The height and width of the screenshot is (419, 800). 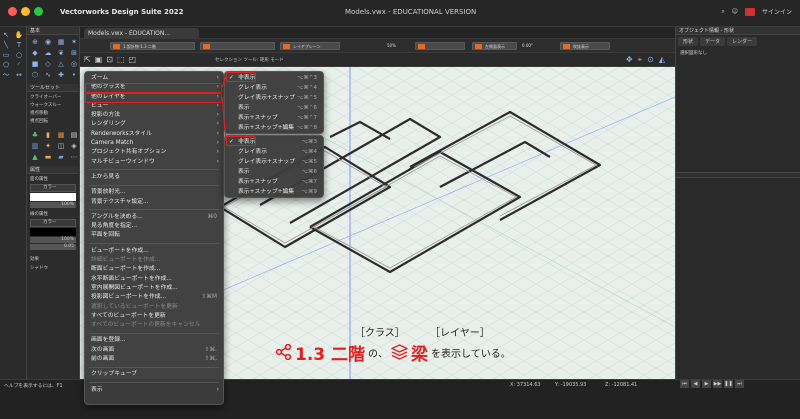 What do you see at coordinates (48, 53) in the screenshot?
I see `cloud-tool-icon: ☁` at bounding box center [48, 53].